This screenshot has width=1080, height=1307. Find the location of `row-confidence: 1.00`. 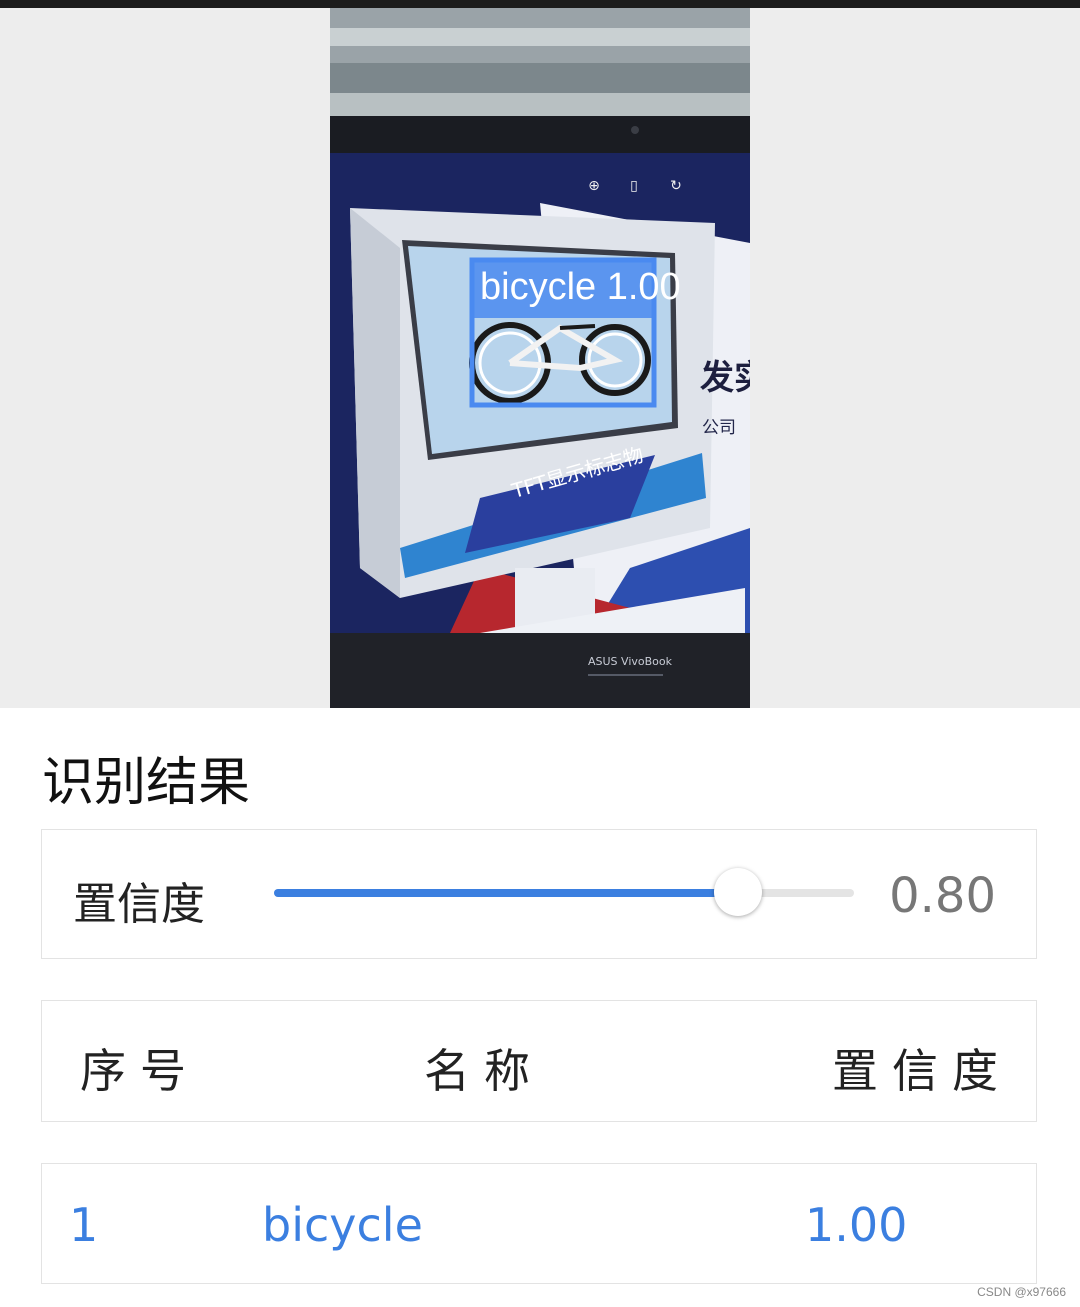

row-confidence: 1.00 is located at coordinates (856, 1225).